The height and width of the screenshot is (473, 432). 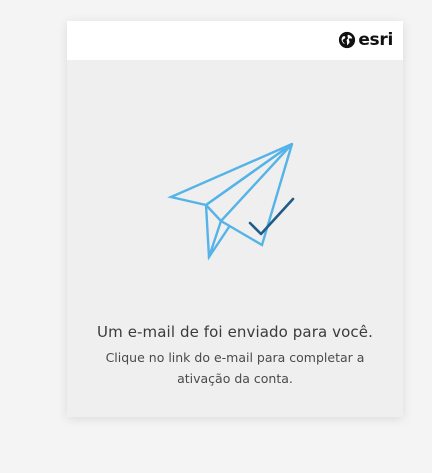 What do you see at coordinates (235, 40) in the screenshot?
I see `card-header: esri` at bounding box center [235, 40].